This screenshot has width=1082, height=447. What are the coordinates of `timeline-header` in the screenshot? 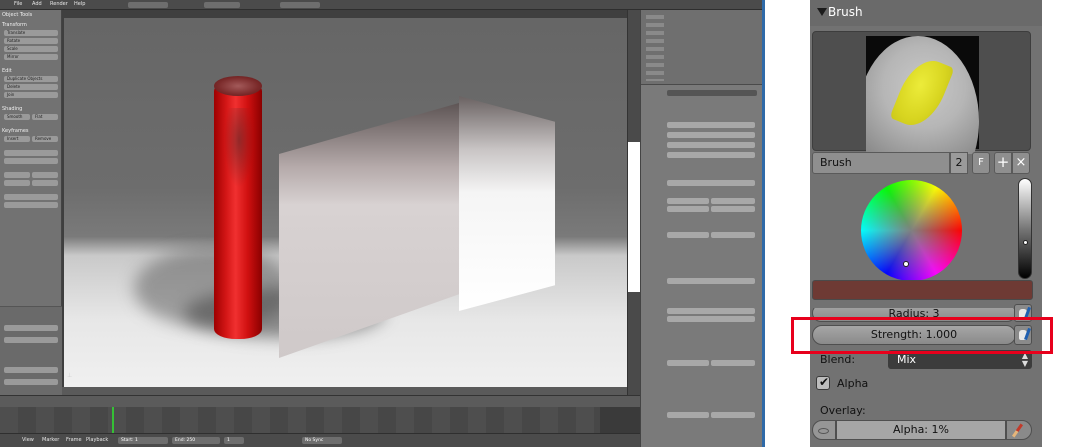 It's located at (320, 401).